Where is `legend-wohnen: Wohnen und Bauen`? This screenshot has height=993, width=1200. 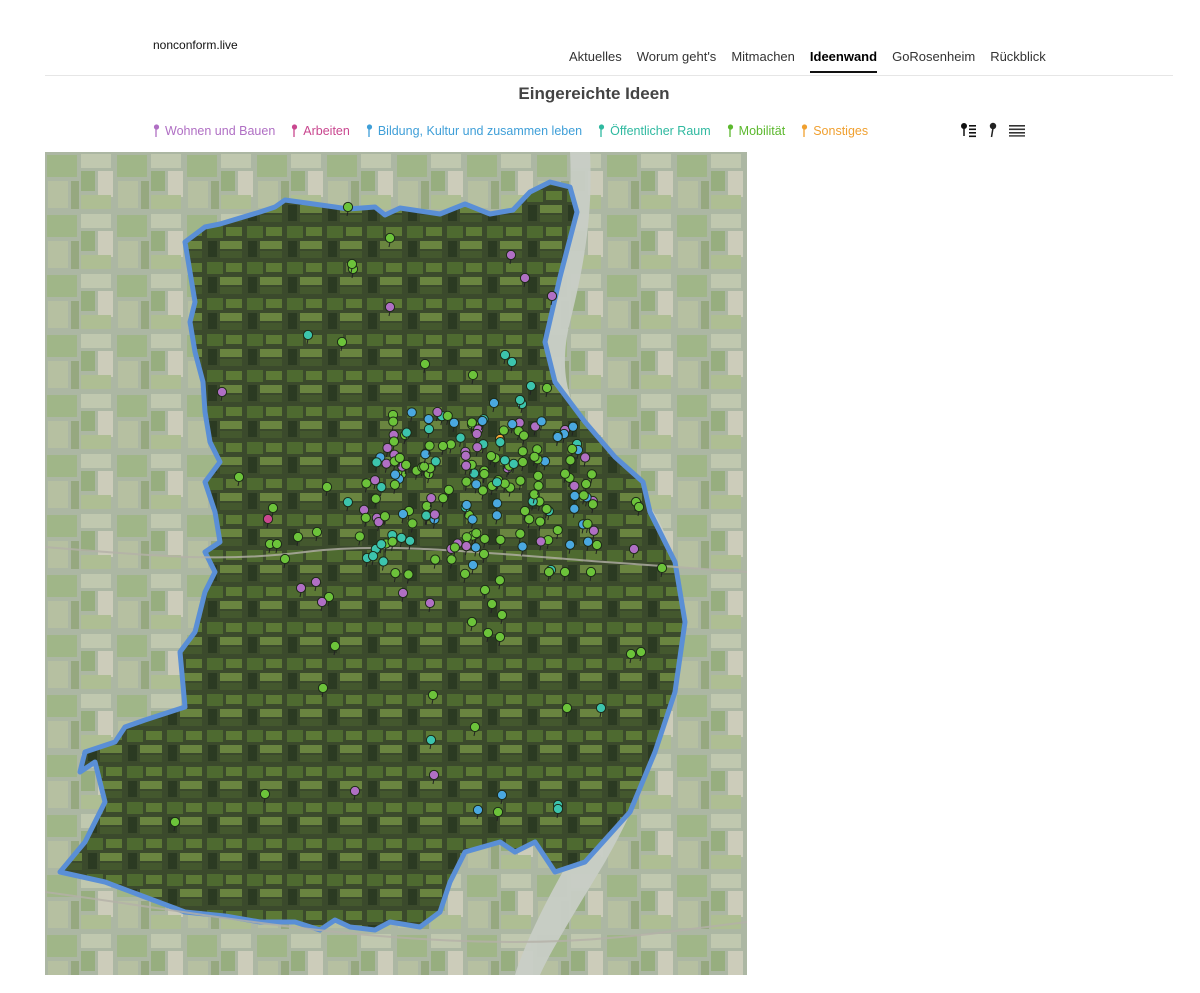
legend-wohnen: Wohnen und Bauen is located at coordinates (214, 131).